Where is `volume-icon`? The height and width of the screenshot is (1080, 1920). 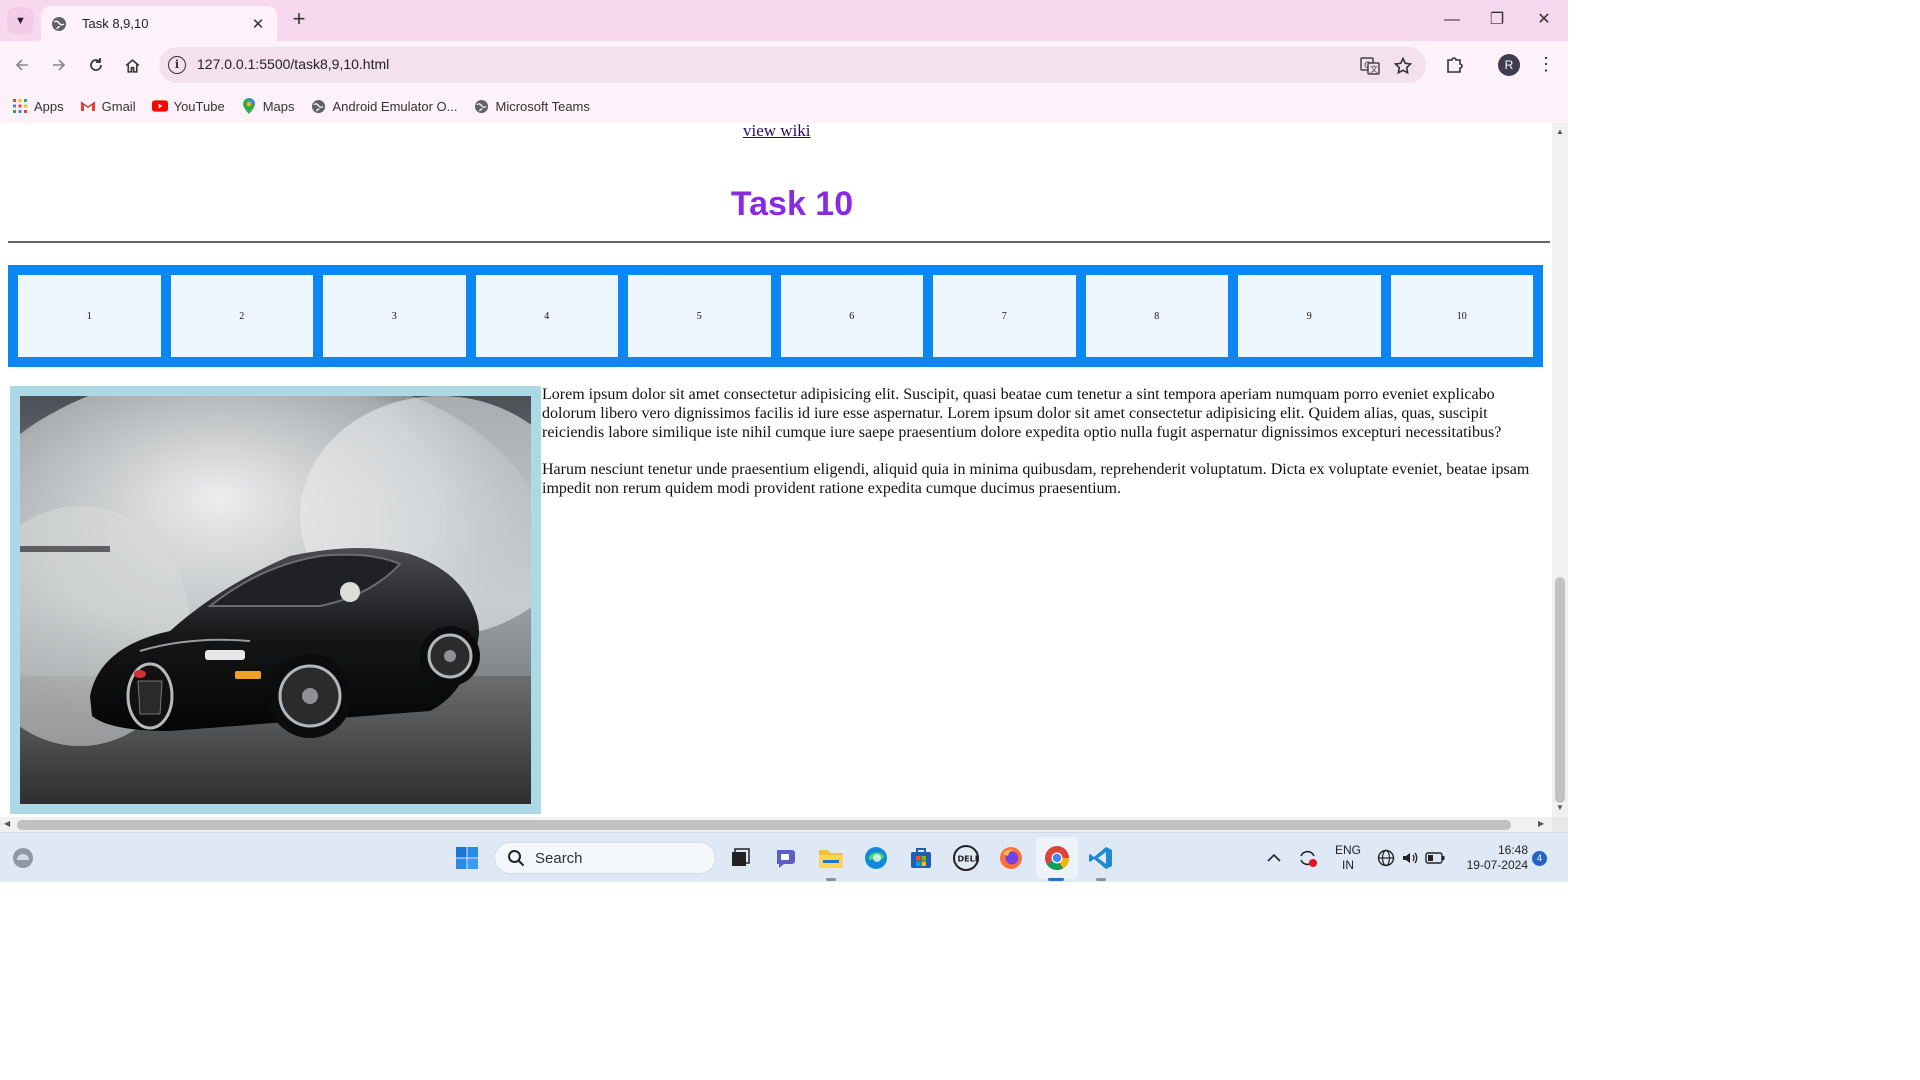
volume-icon is located at coordinates (1410, 858).